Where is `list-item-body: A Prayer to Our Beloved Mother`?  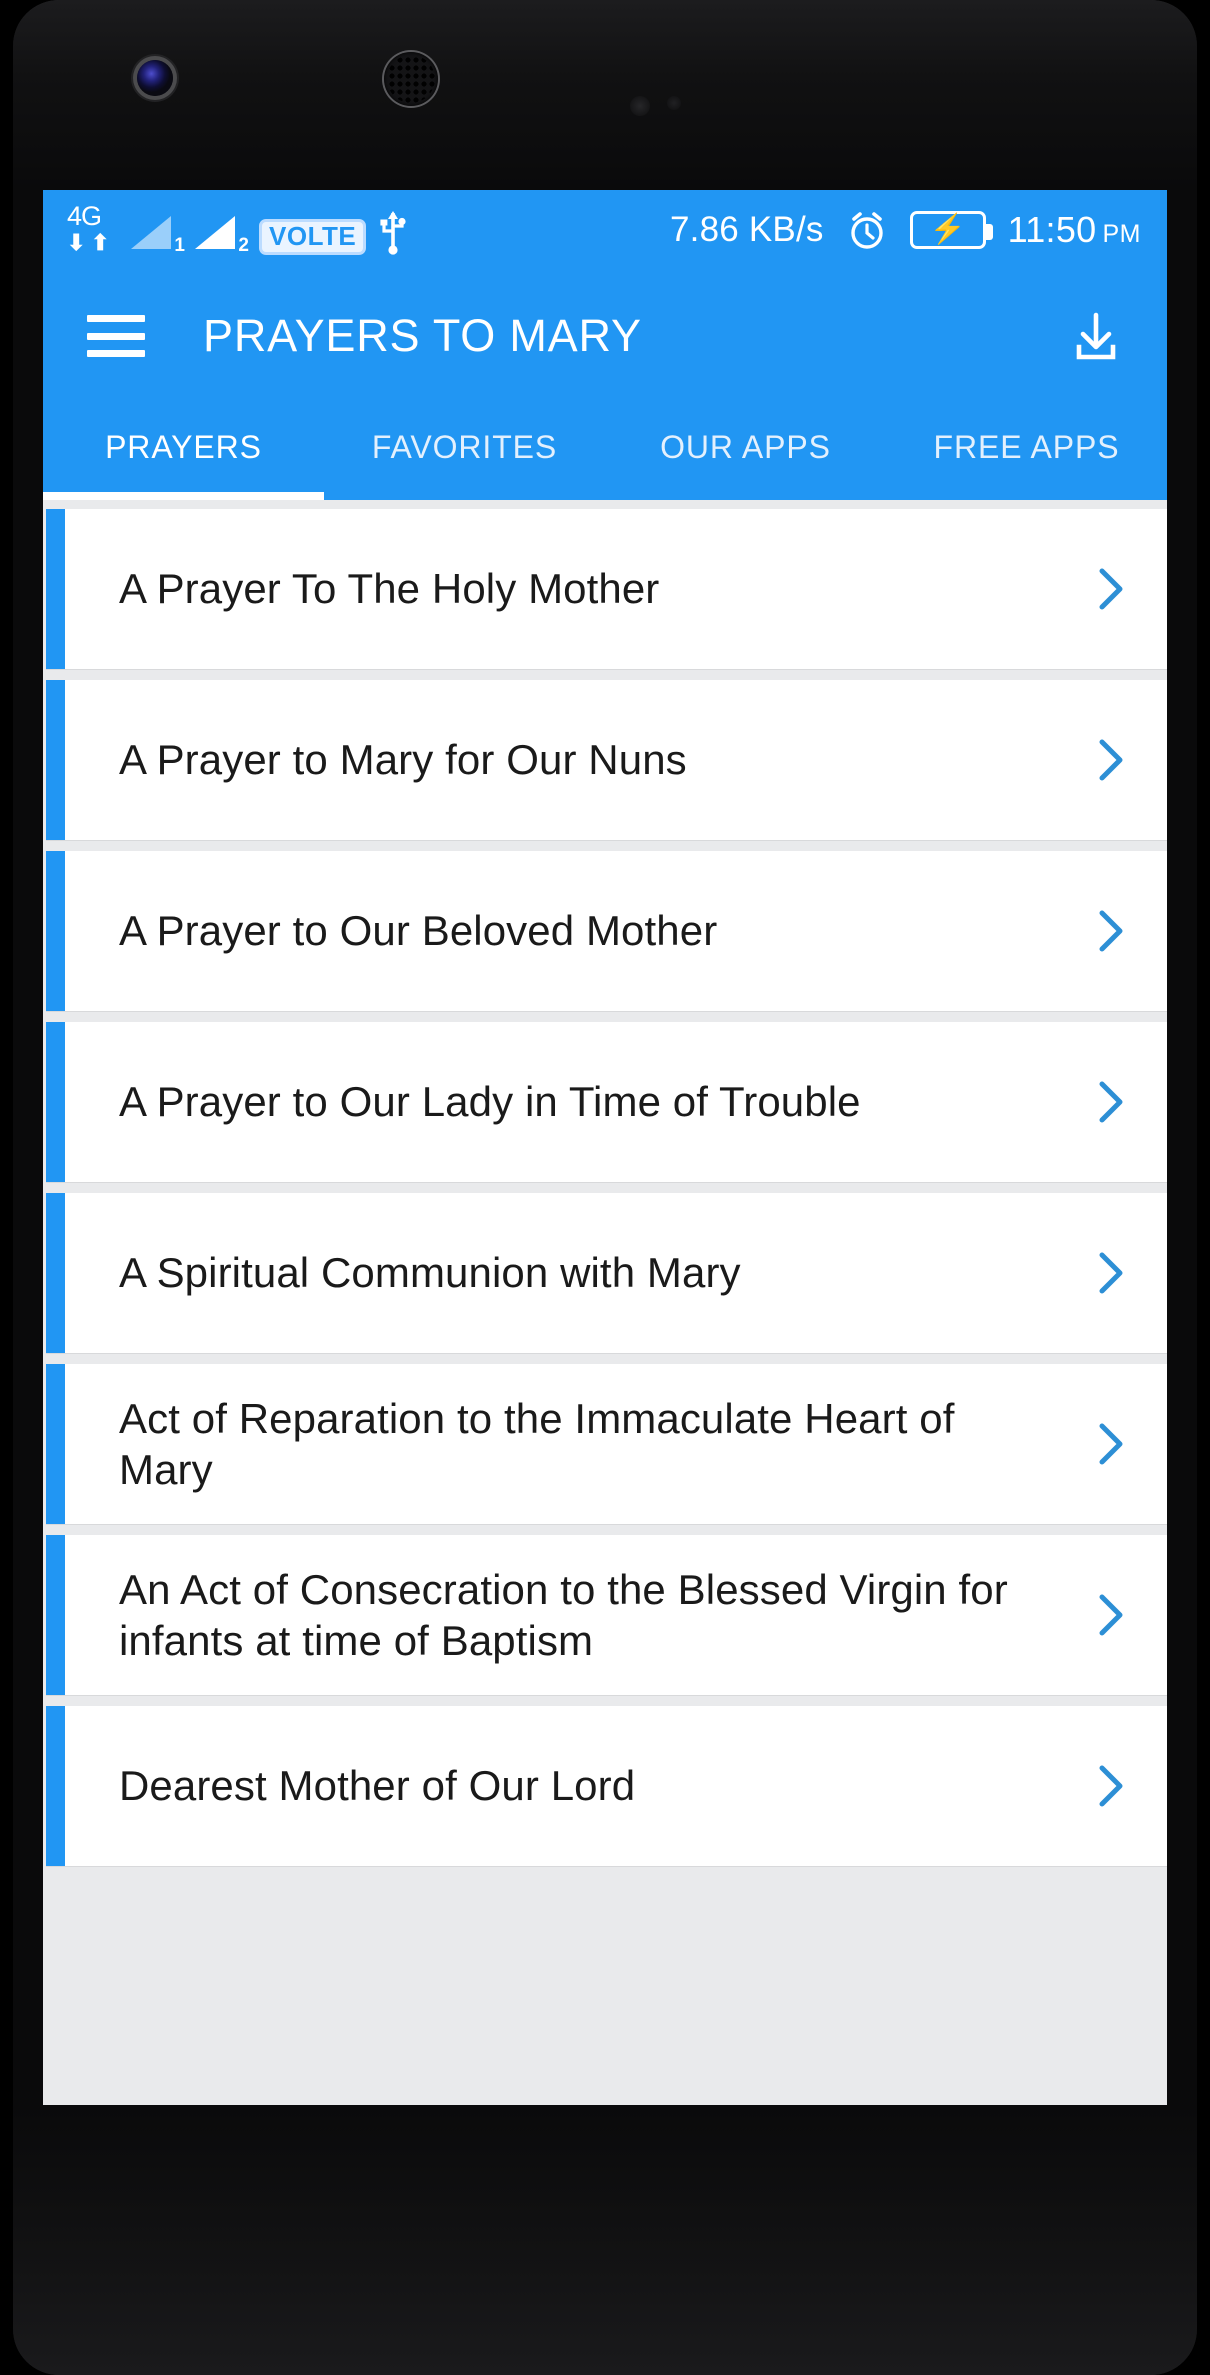 list-item-body: A Prayer to Our Beloved Mother is located at coordinates (560, 931).